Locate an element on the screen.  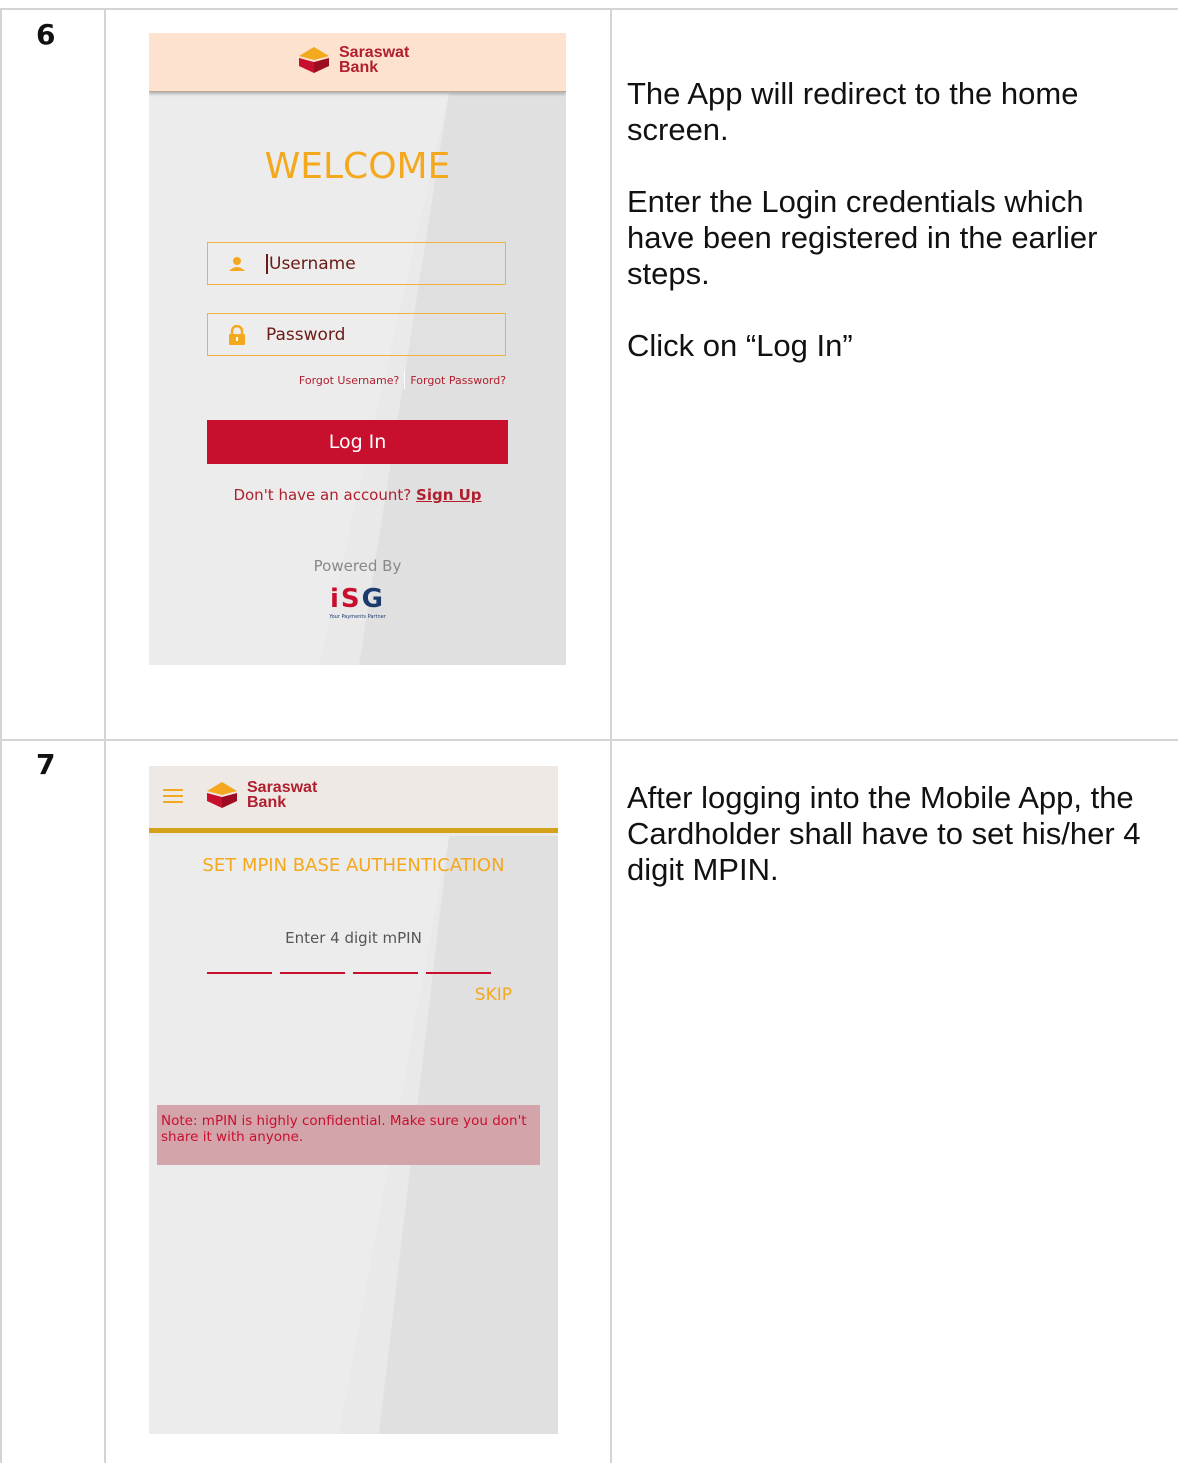
forgot-password-link: Forgot Password? is located at coordinates (458, 383).